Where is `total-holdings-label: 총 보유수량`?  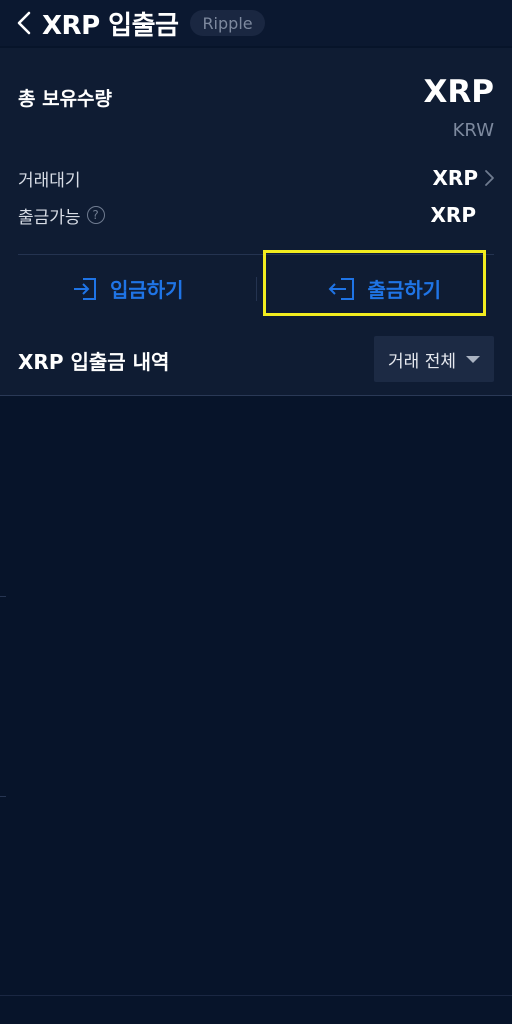
total-holdings-label: 총 보유수량 is located at coordinates (65, 99).